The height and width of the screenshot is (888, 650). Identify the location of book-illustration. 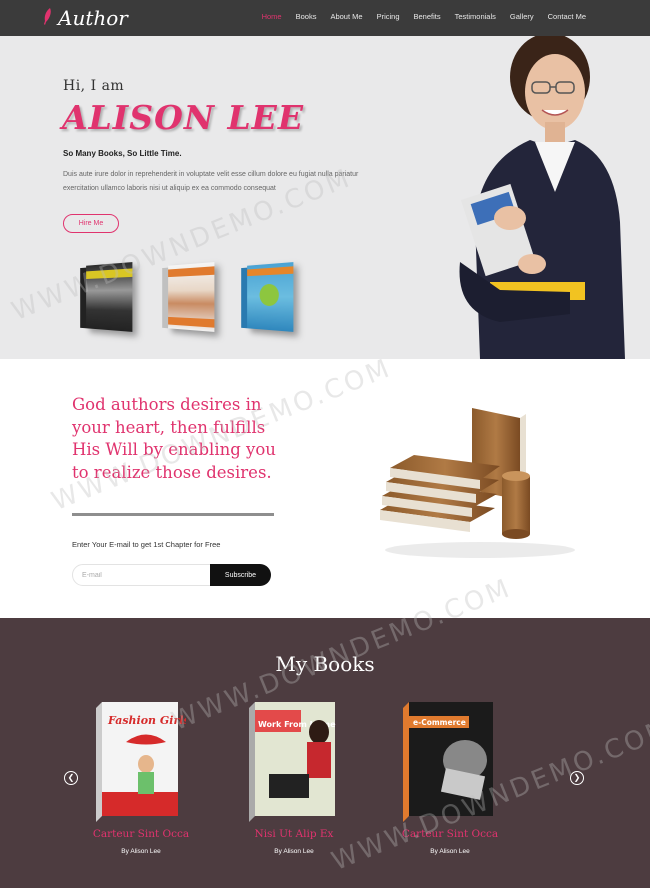
(269, 295).